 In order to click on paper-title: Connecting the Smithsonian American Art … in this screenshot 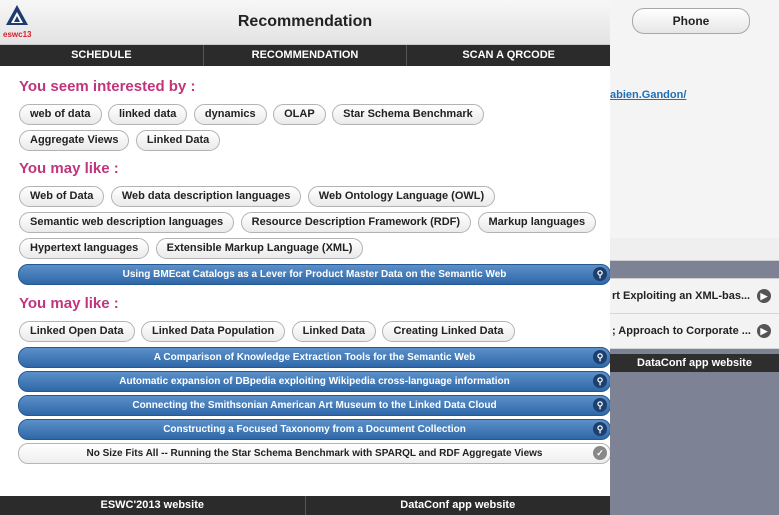, I will do `click(314, 405)`.